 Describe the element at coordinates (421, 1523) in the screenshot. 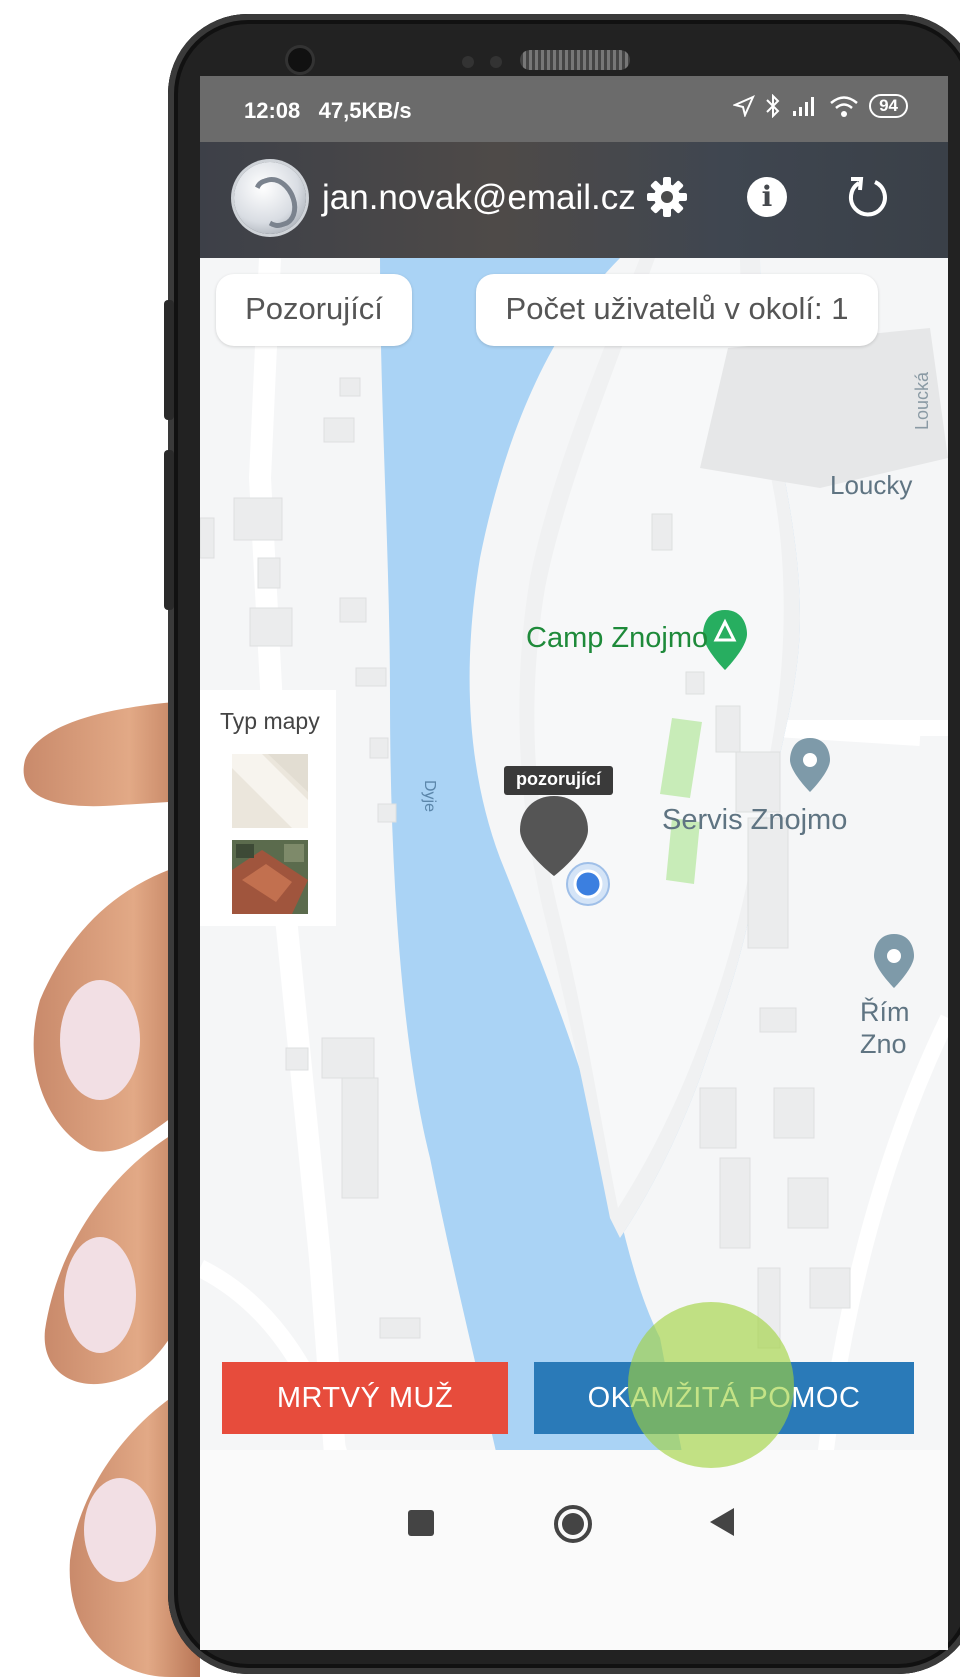

I see `recents-square-icon` at that location.